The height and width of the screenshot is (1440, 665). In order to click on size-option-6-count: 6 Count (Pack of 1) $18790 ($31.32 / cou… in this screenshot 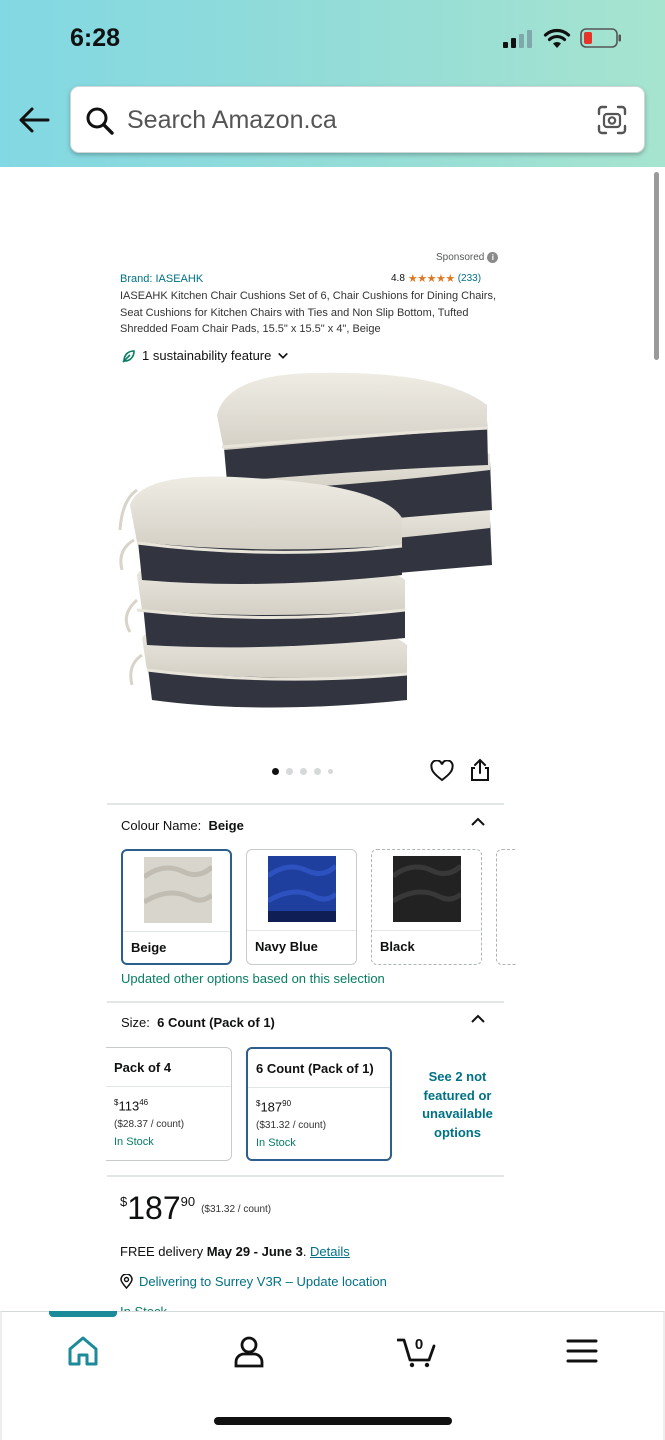, I will do `click(319, 1104)`.